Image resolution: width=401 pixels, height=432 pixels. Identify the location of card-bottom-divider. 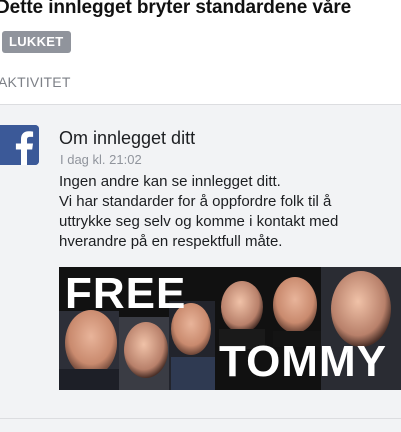
(200, 418).